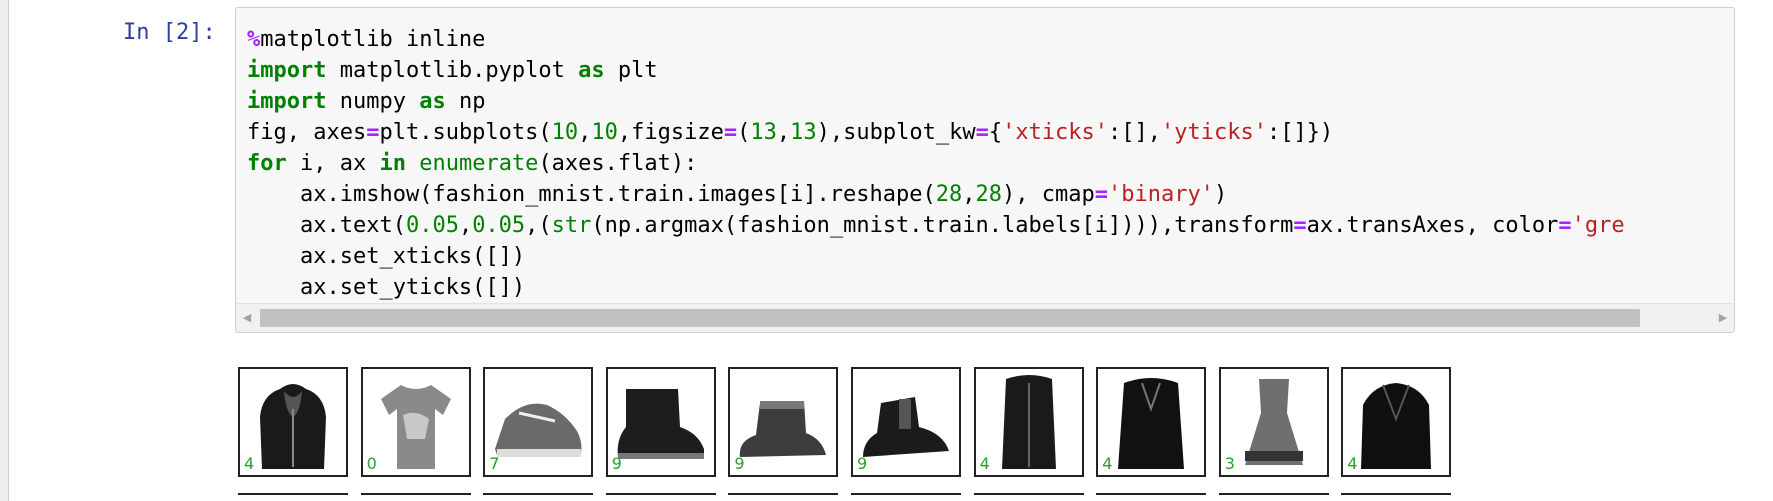  Describe the element at coordinates (950, 318) in the screenshot. I see `scrollbar-thumb` at that location.